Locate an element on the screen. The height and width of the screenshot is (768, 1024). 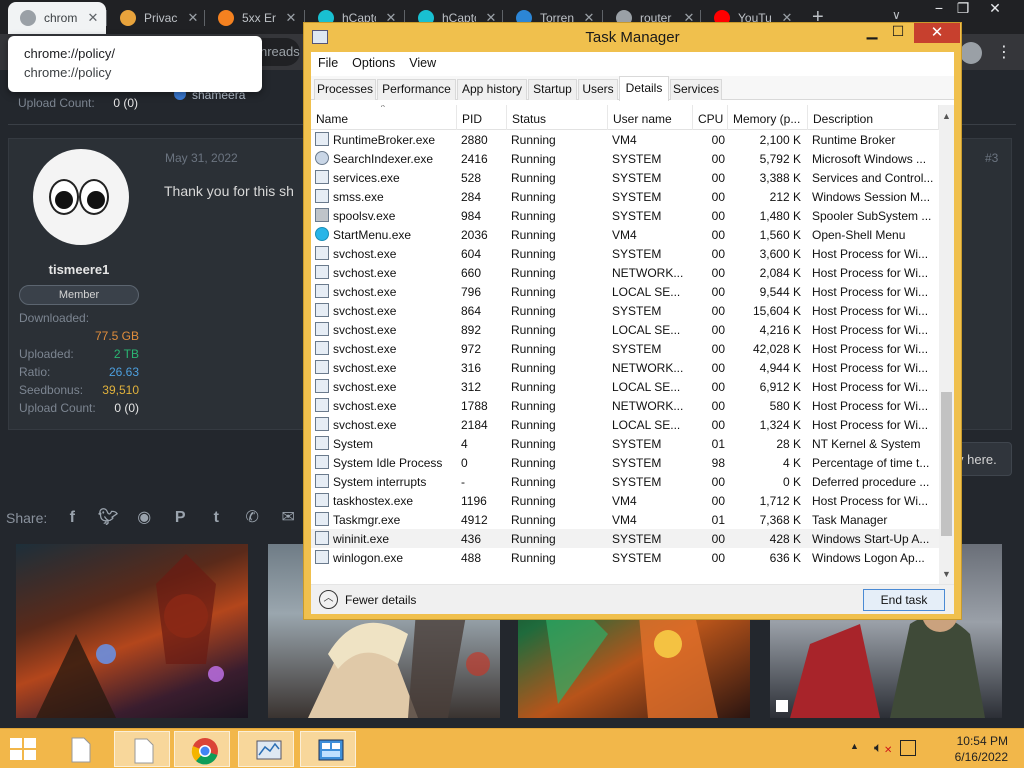
speaker-icon: 🔈︎ is located at coordinates (878, 747).